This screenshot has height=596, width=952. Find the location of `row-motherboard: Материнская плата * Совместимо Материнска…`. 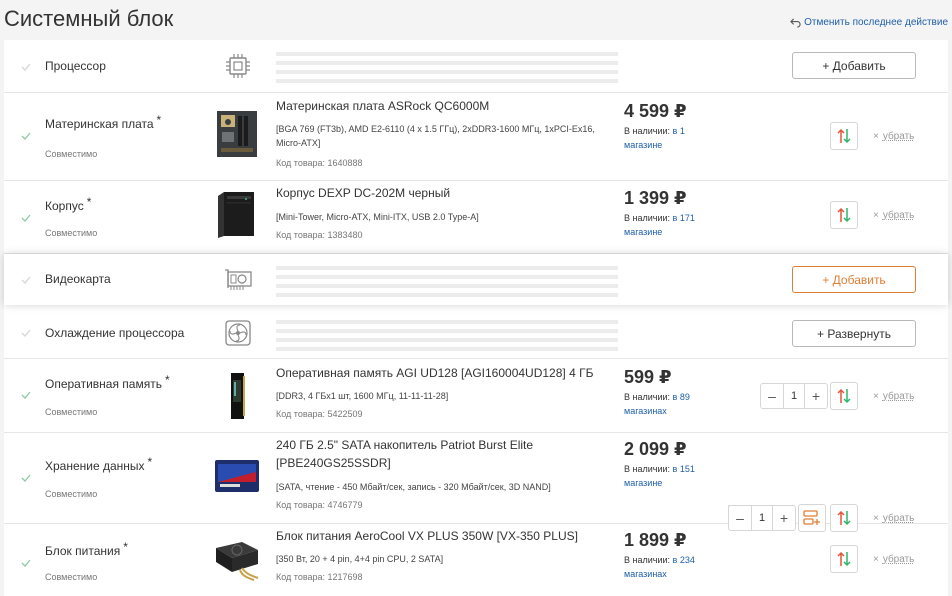

row-motherboard: Материнская плата * Совместимо Материнска… is located at coordinates (476, 137).